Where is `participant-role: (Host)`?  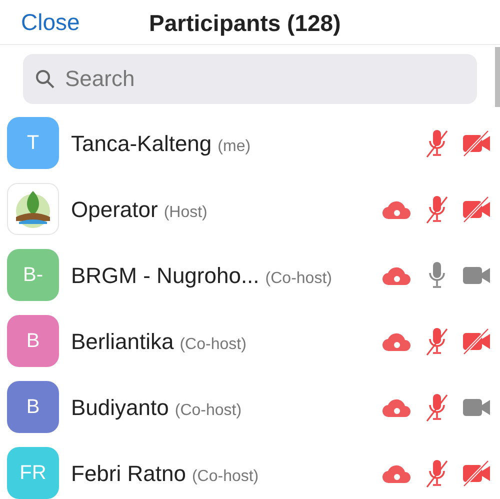
participant-role: (Host) is located at coordinates (186, 212).